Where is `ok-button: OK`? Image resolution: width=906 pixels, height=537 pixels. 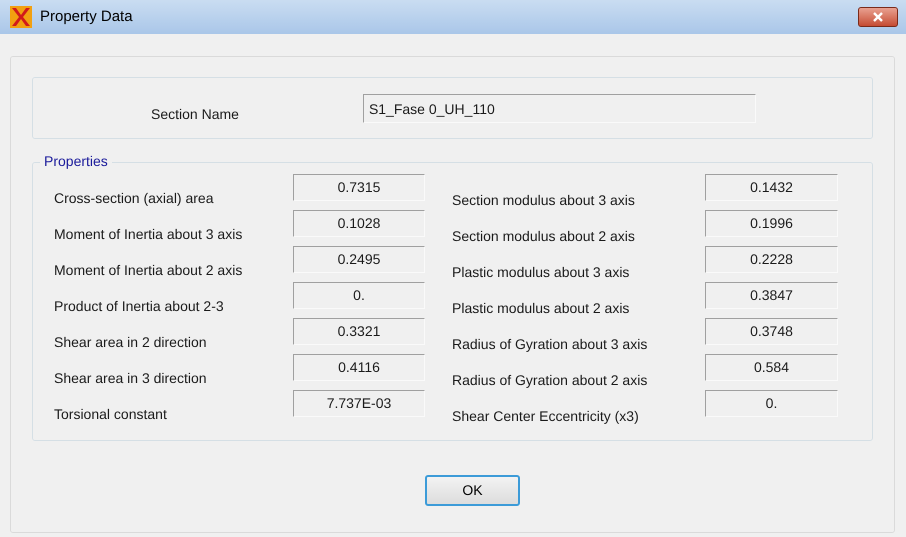
ok-button: OK is located at coordinates (472, 490).